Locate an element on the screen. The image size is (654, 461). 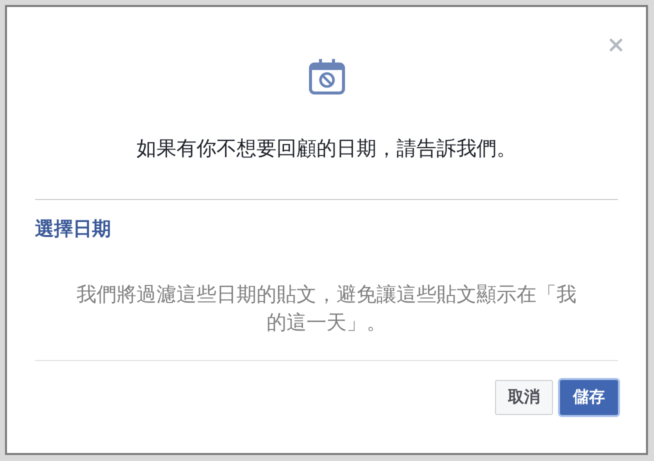
save-button: 儲存 is located at coordinates (589, 397).